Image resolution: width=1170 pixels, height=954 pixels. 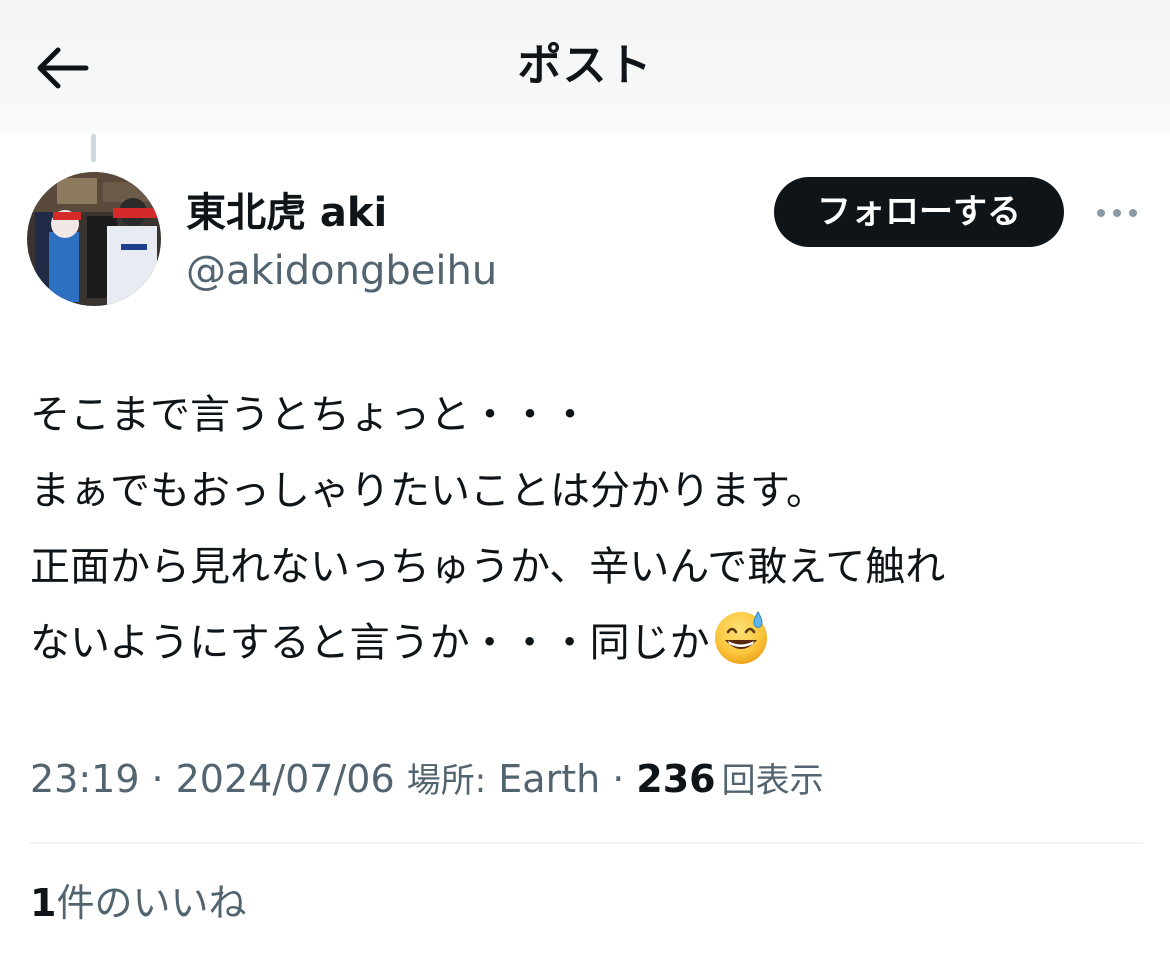 What do you see at coordinates (370, 643) in the screenshot?
I see `post-text-line: ないようにすると言うか・・・同じか` at bounding box center [370, 643].